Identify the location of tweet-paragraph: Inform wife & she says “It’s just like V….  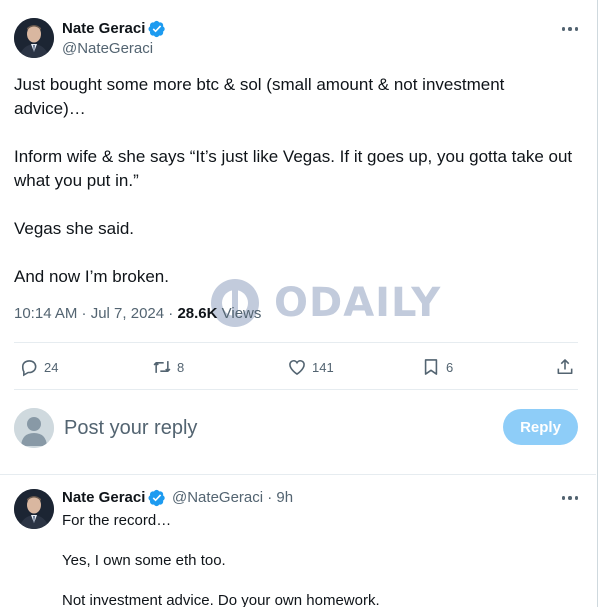
(295, 168).